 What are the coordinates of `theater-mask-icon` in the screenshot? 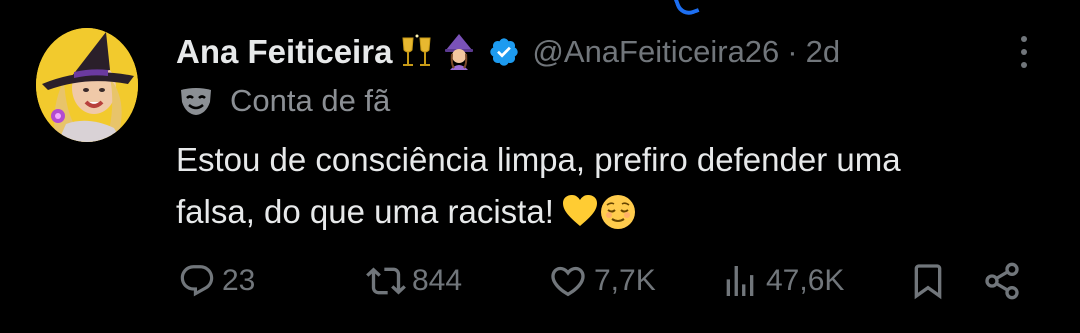 It's located at (196, 101).